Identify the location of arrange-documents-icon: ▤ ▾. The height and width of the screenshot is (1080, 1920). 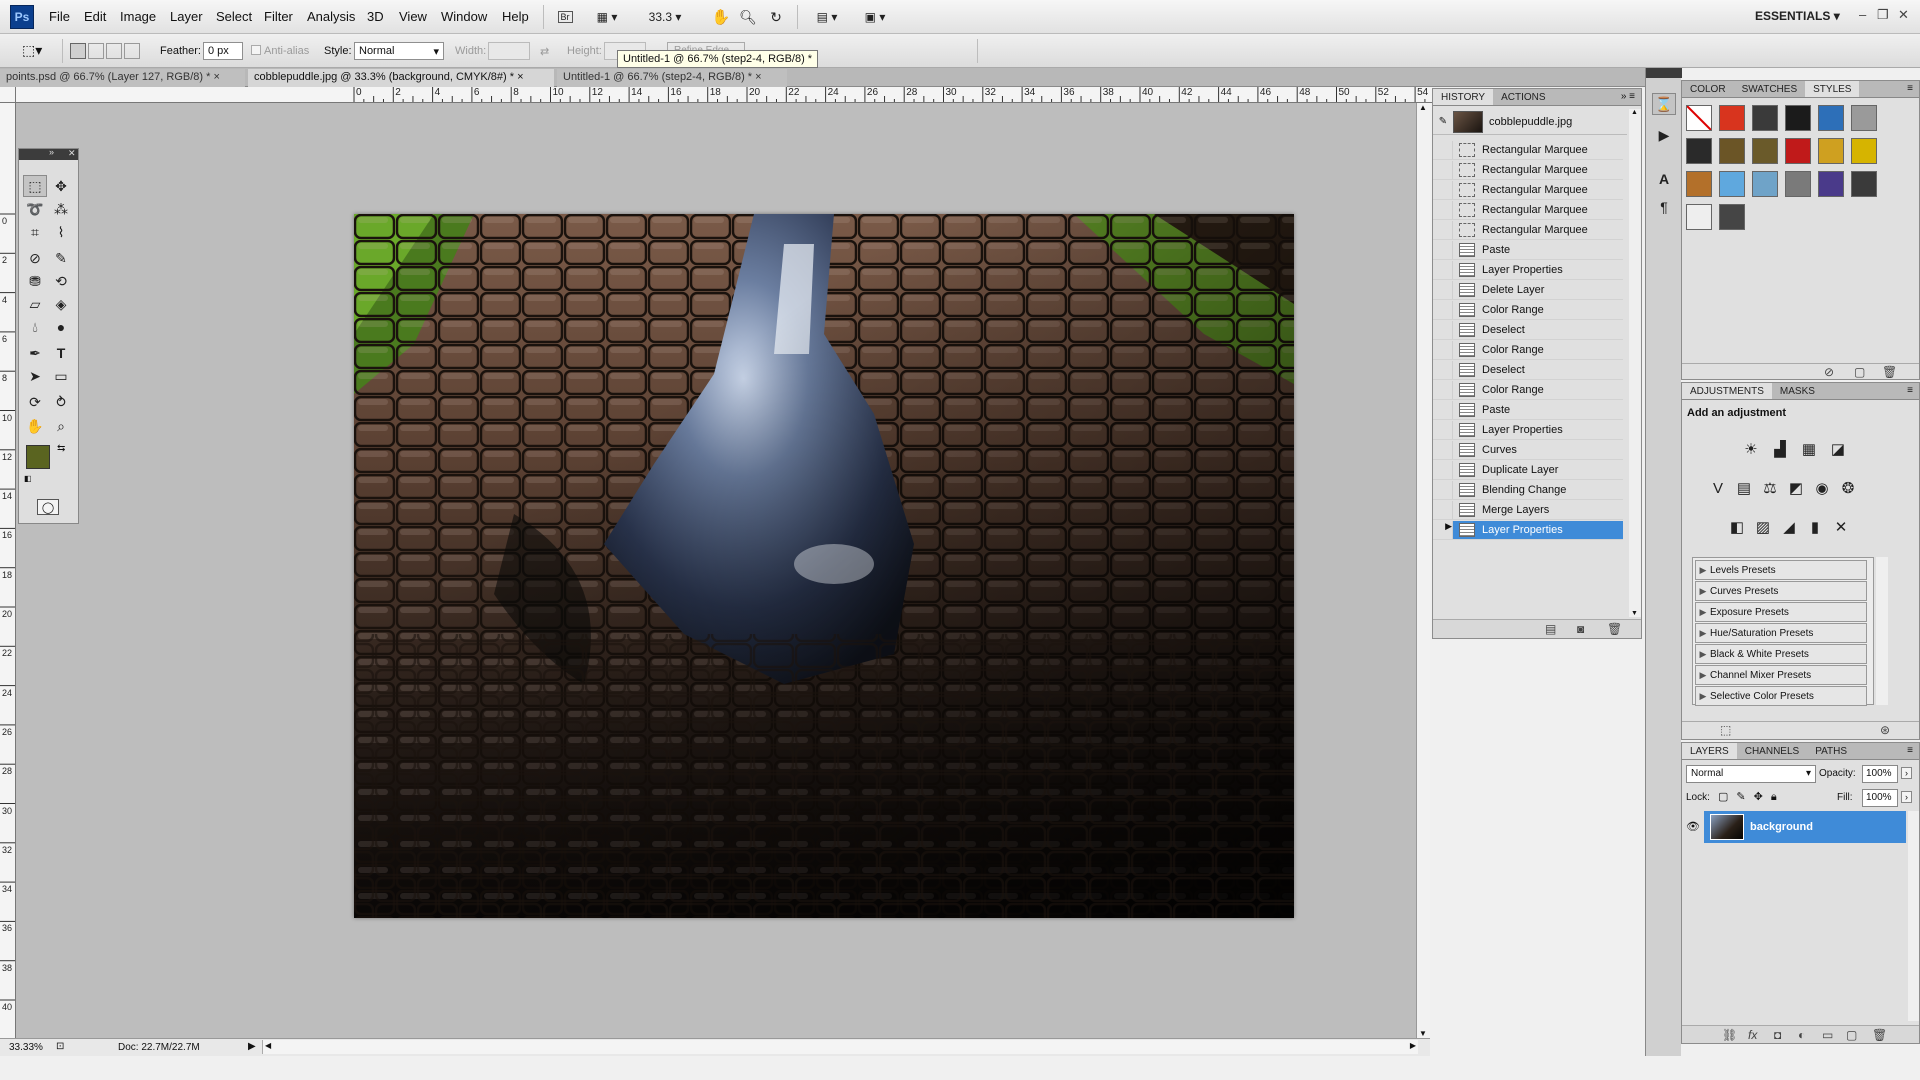
(827, 17).